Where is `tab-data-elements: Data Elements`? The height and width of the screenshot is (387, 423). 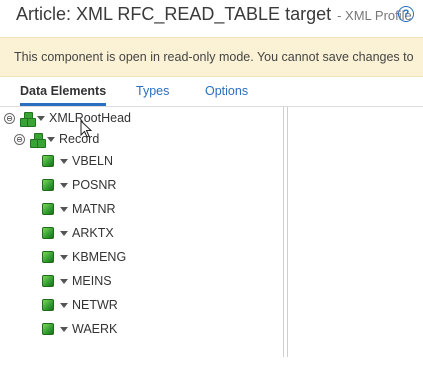
tab-data-elements: Data Elements is located at coordinates (63, 95).